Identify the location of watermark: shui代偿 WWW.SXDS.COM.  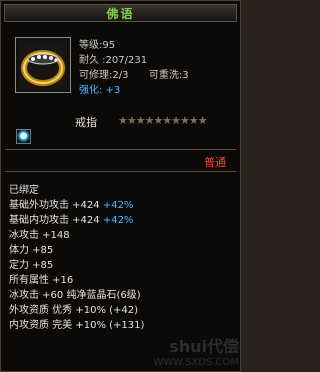
(195, 351).